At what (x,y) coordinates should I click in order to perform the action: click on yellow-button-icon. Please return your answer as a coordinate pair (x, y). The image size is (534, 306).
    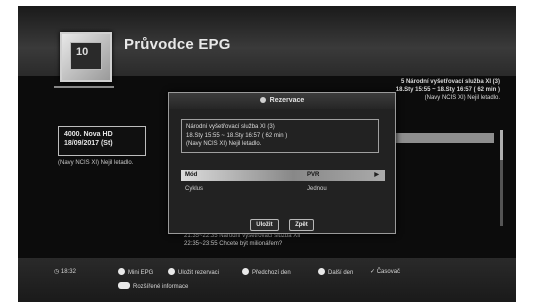
    Looking at the image, I should click on (245, 271).